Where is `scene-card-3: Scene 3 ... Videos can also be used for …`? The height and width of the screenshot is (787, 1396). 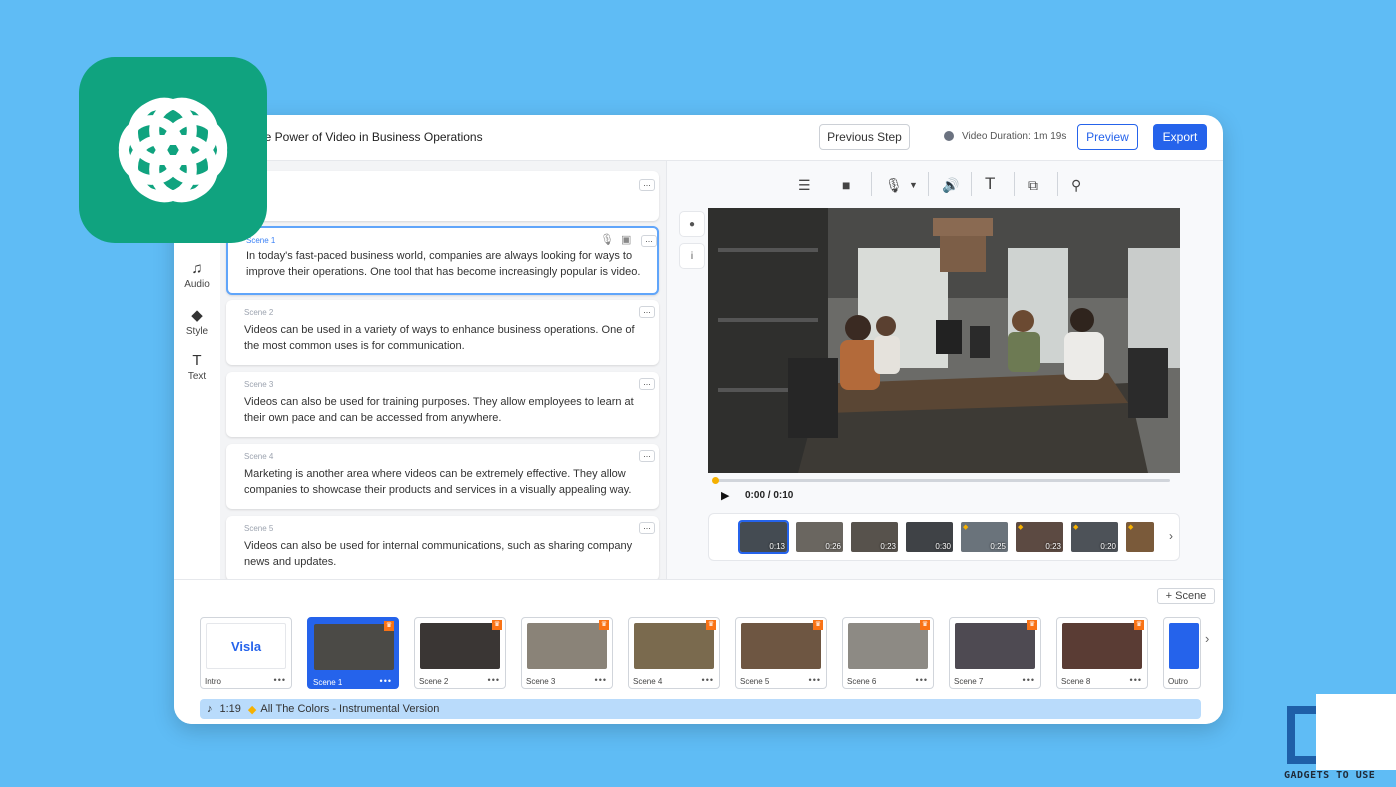
scene-card-3: Scene 3 ... Videos can also be used for … is located at coordinates (442, 404).